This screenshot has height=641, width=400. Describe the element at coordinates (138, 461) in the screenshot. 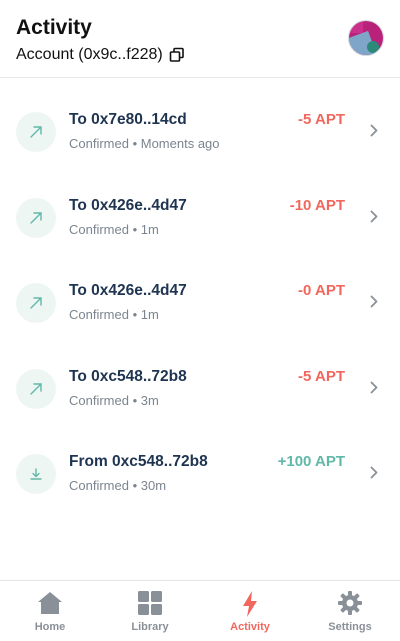

I see `transaction-title: From 0xc548..72b8` at that location.